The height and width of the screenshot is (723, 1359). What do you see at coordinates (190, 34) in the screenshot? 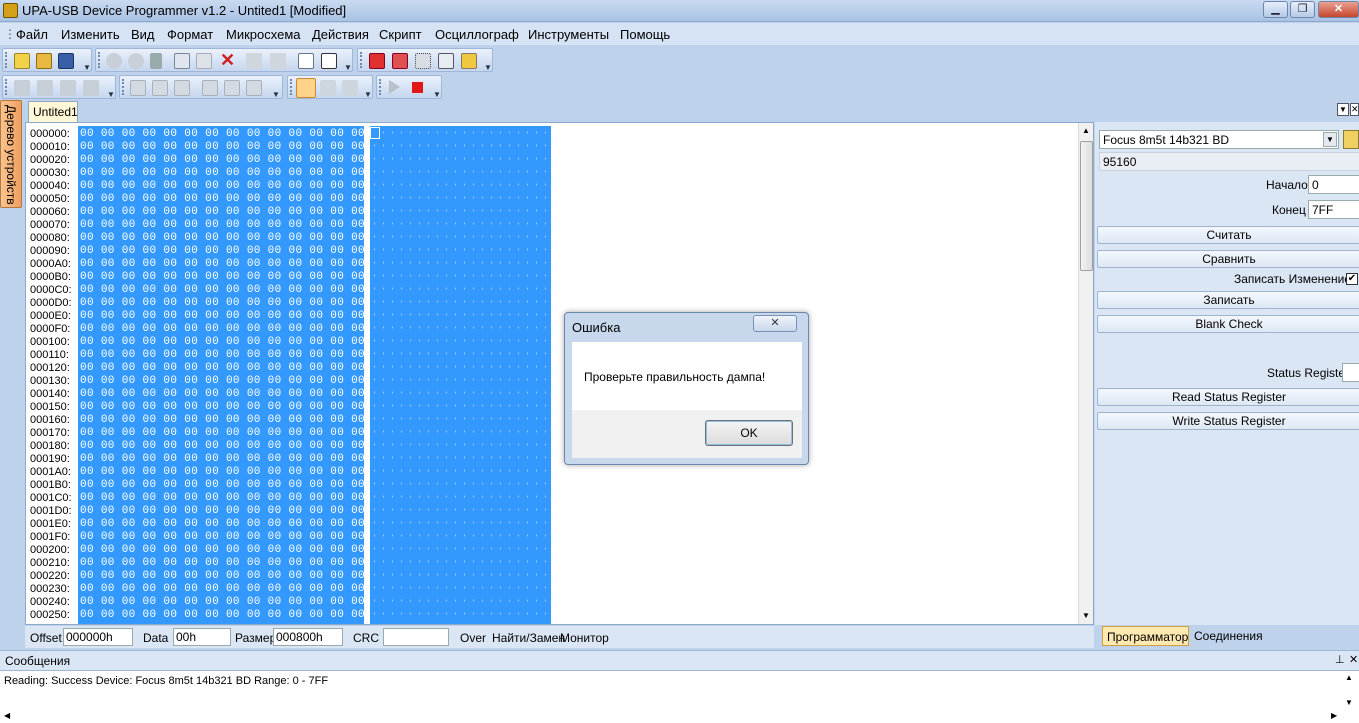
I see `menu-format: Формат` at bounding box center [190, 34].